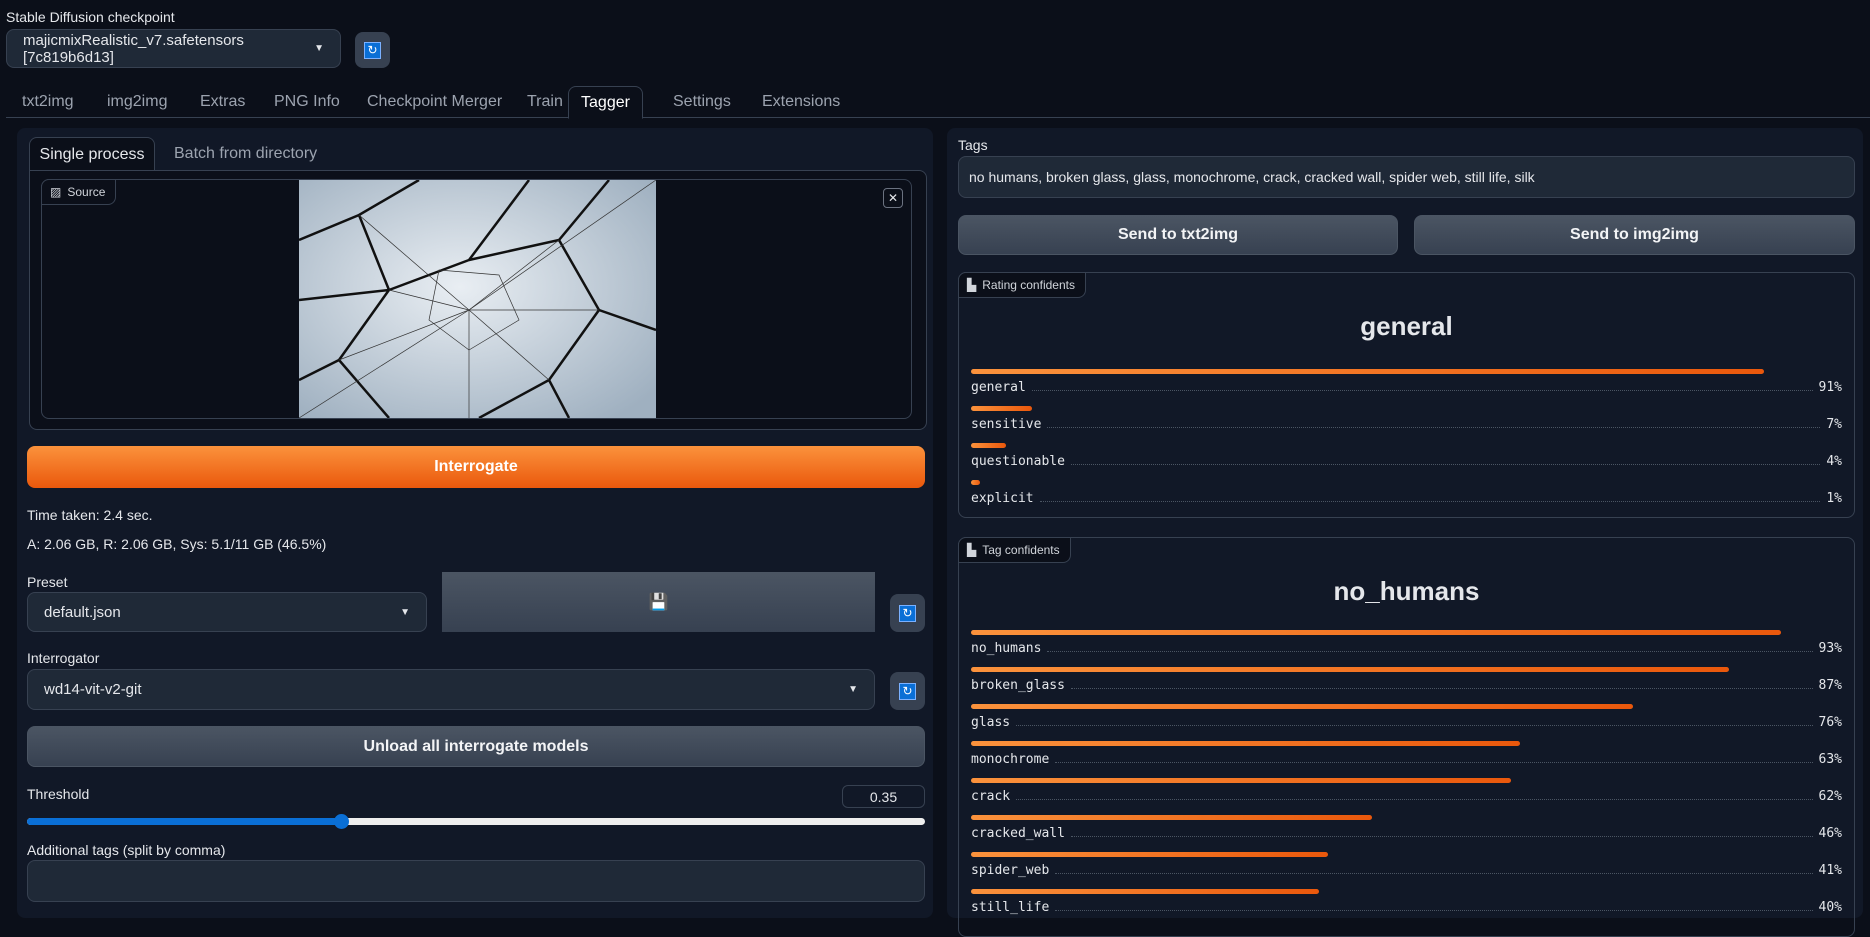  I want to click on floppy-disk-icon: 💾, so click(658, 602).